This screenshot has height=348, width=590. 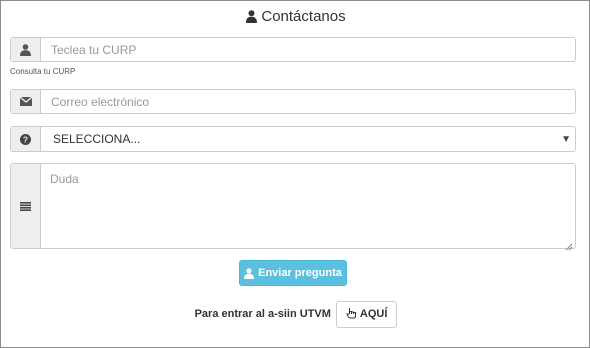 What do you see at coordinates (351, 314) in the screenshot?
I see `hand-pointer-icon` at bounding box center [351, 314].